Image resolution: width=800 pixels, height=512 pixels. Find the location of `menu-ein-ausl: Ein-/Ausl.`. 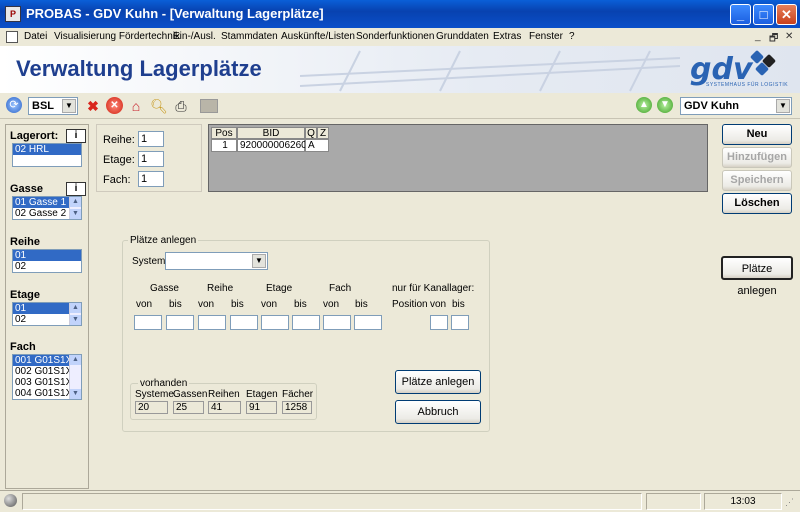

menu-ein-ausl: Ein-/Ausl. is located at coordinates (194, 36).